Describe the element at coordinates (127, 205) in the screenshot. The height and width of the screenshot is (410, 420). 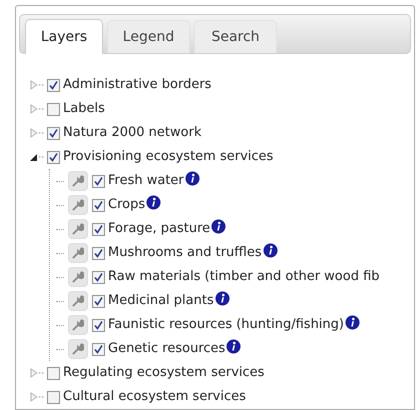
I see `layer-label: Crops` at that location.